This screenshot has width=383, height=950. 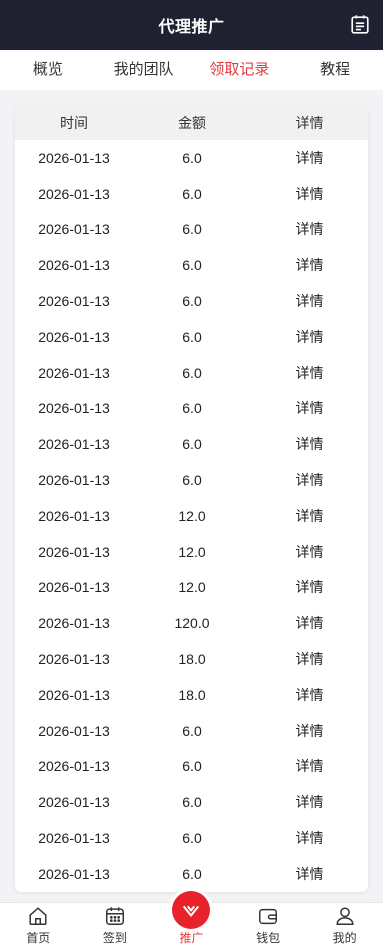 What do you see at coordinates (191, 123) in the screenshot?
I see `table-header: 时间 金额 详情` at bounding box center [191, 123].